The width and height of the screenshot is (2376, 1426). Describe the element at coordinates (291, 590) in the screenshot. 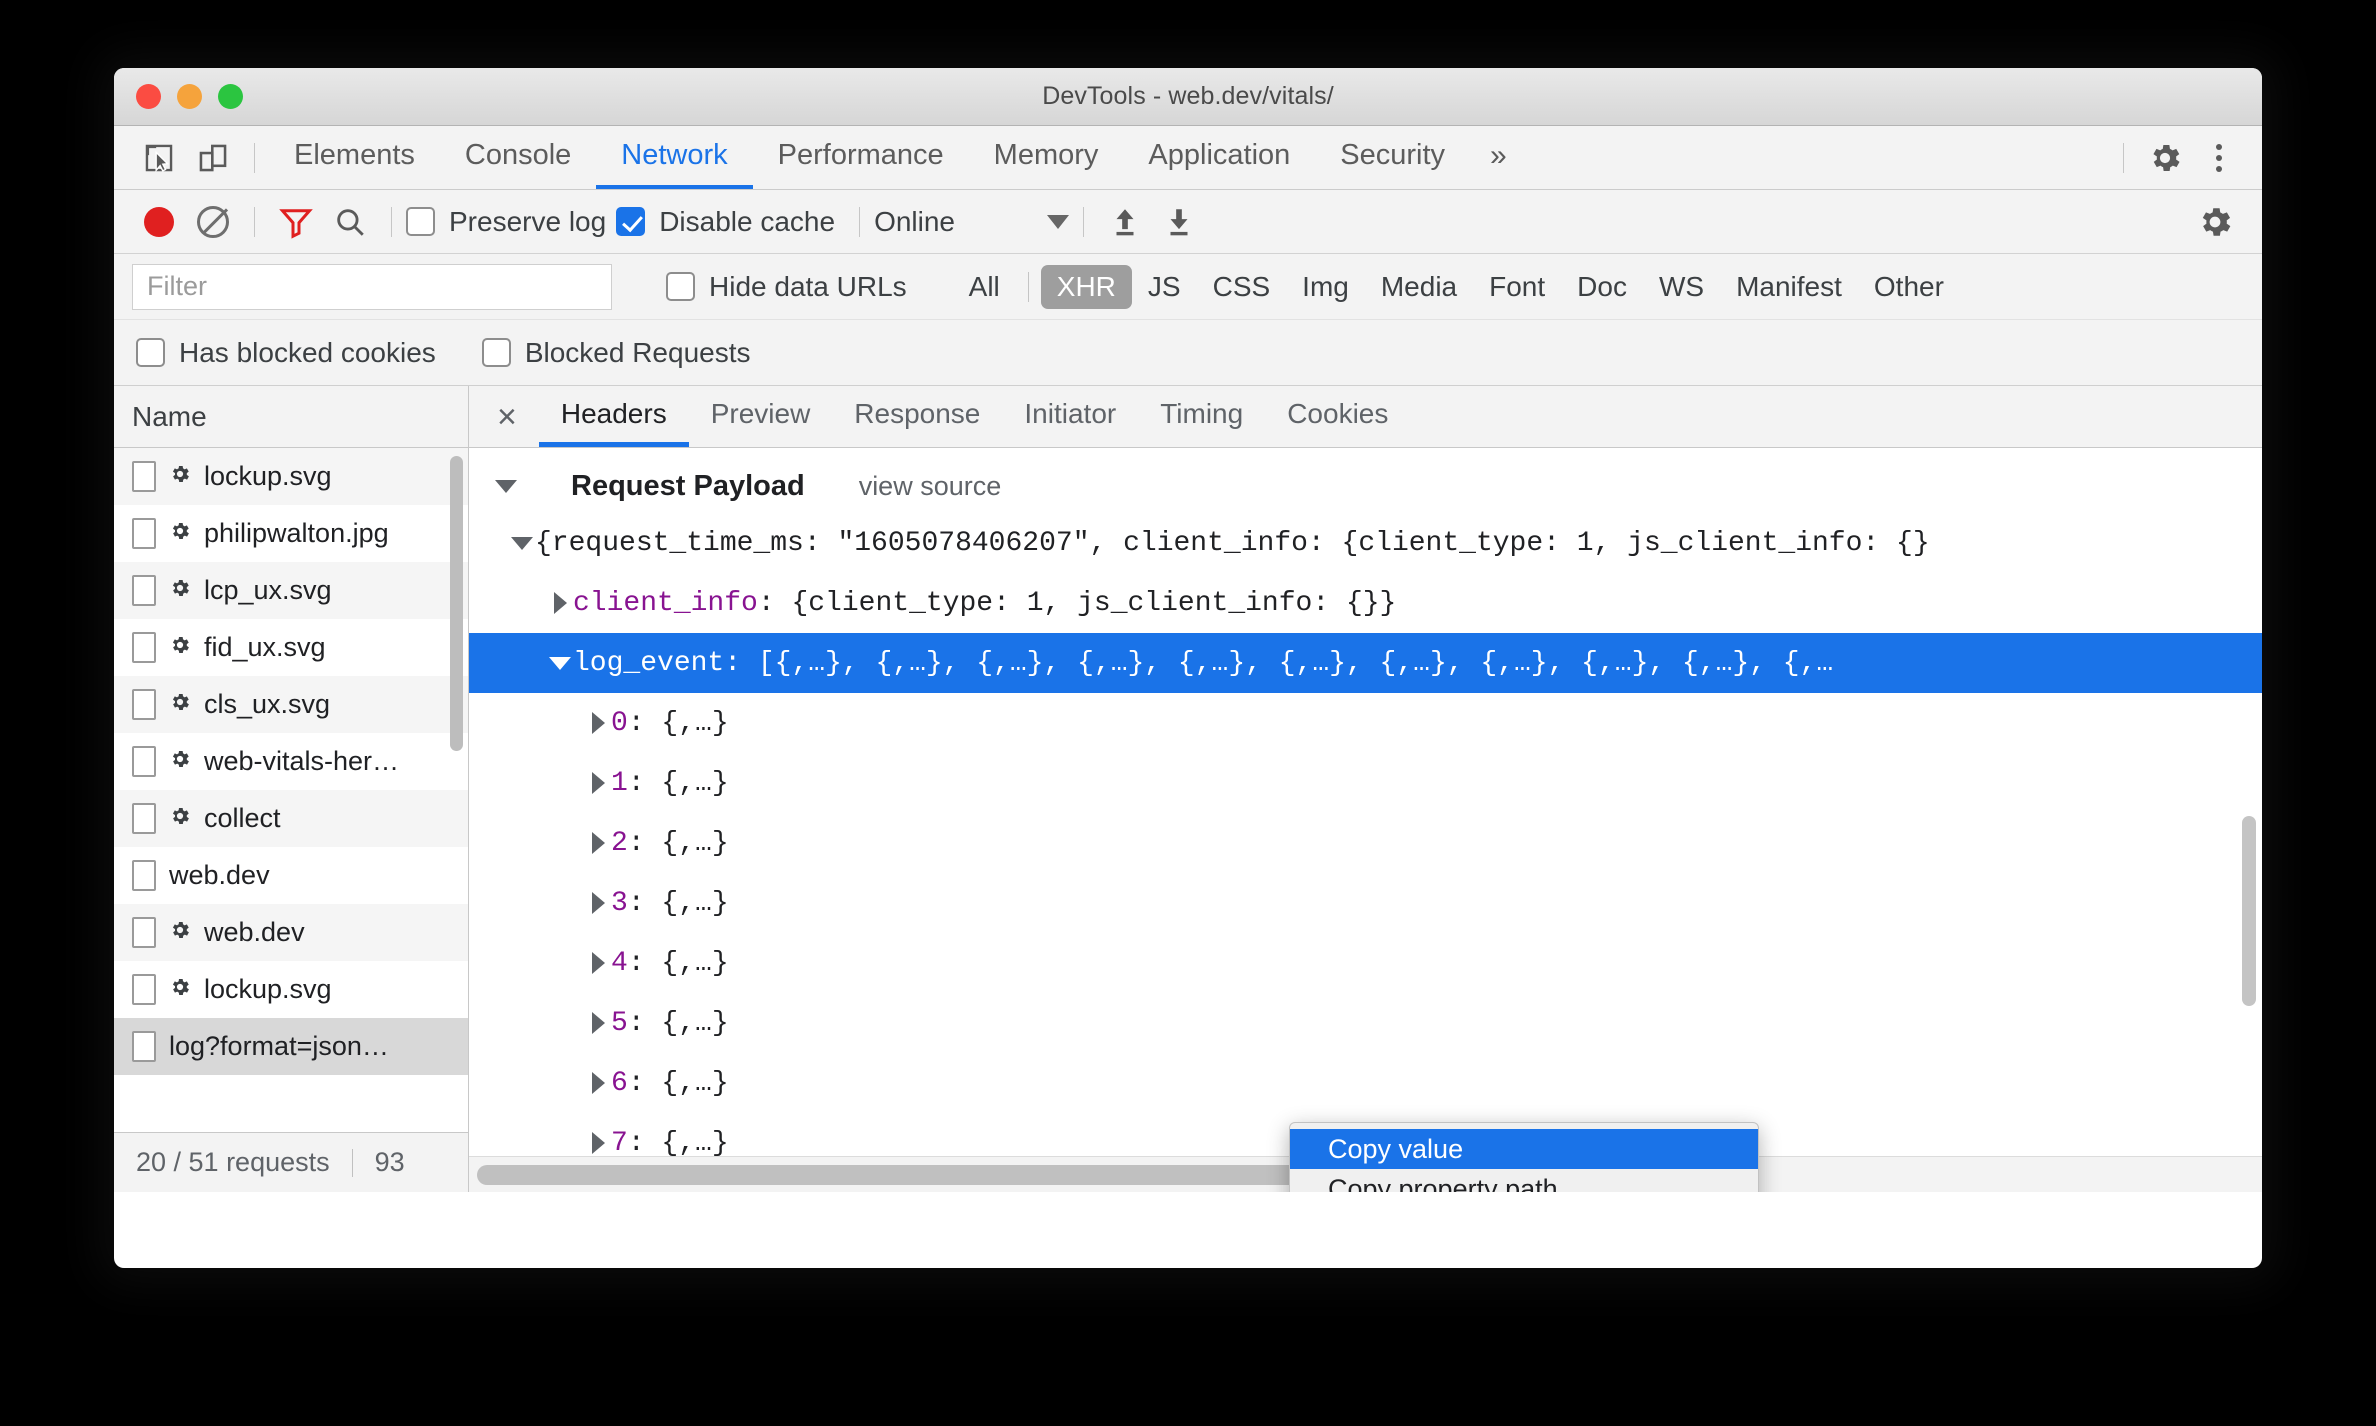

I see `table-row: lcp_ux.svg` at that location.